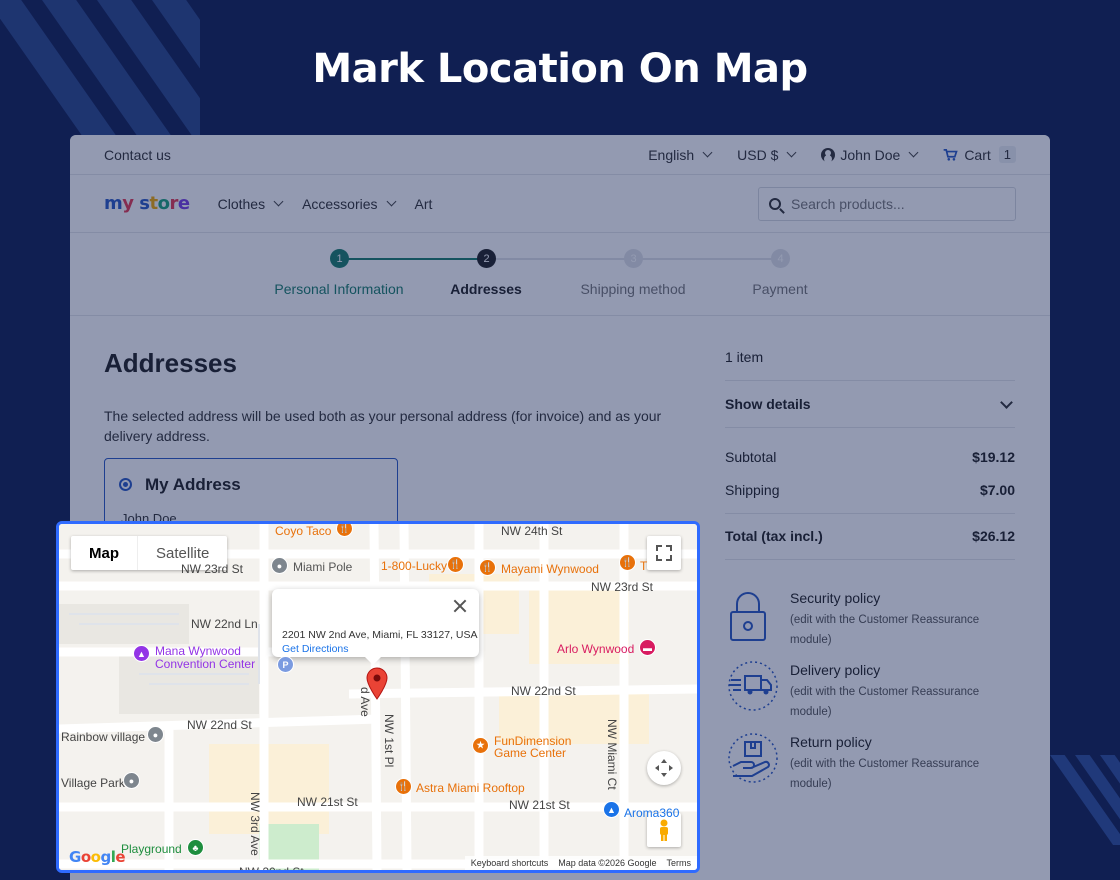  Describe the element at coordinates (93, 783) in the screenshot. I see `poi-label: Village Park` at that location.